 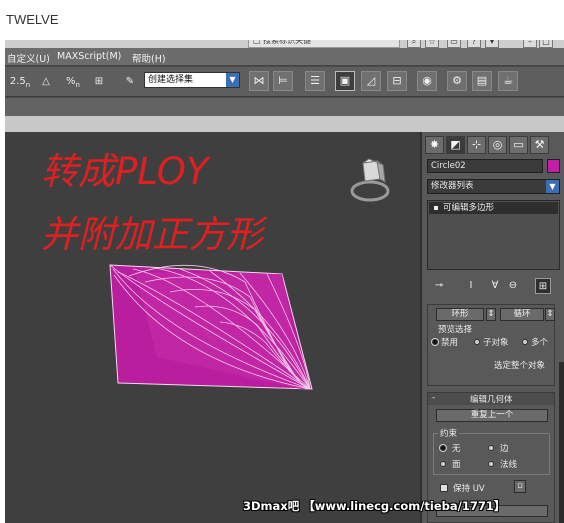 What do you see at coordinates (149, 58) in the screenshot?
I see `menu-help: 帮助(H)` at bounding box center [149, 58].